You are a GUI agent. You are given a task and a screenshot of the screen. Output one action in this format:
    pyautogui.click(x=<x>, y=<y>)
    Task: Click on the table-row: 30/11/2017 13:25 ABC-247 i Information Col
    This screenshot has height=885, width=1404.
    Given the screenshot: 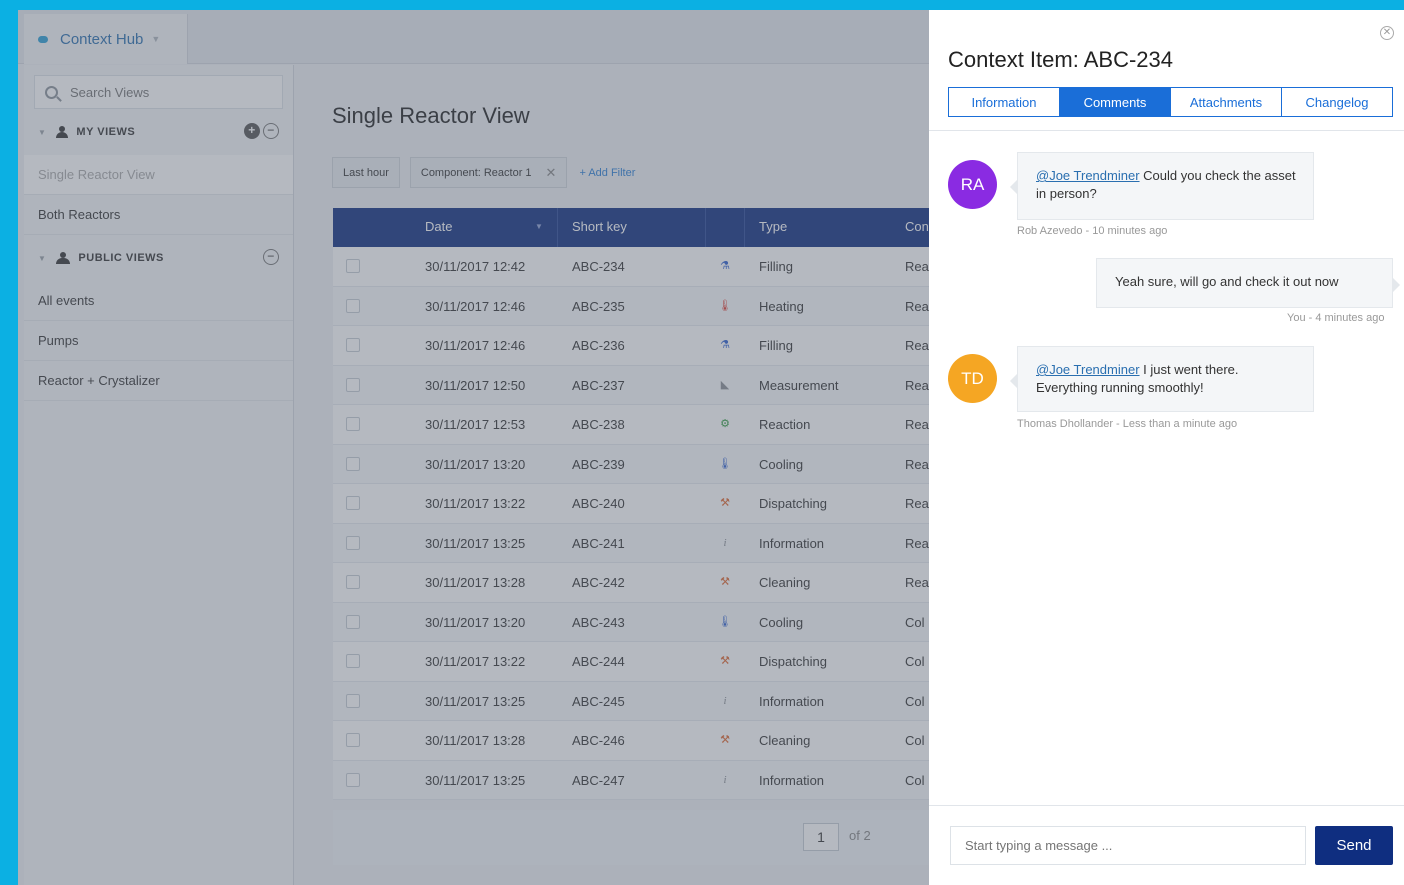 What is the action you would take?
    pyautogui.click(x=633, y=780)
    